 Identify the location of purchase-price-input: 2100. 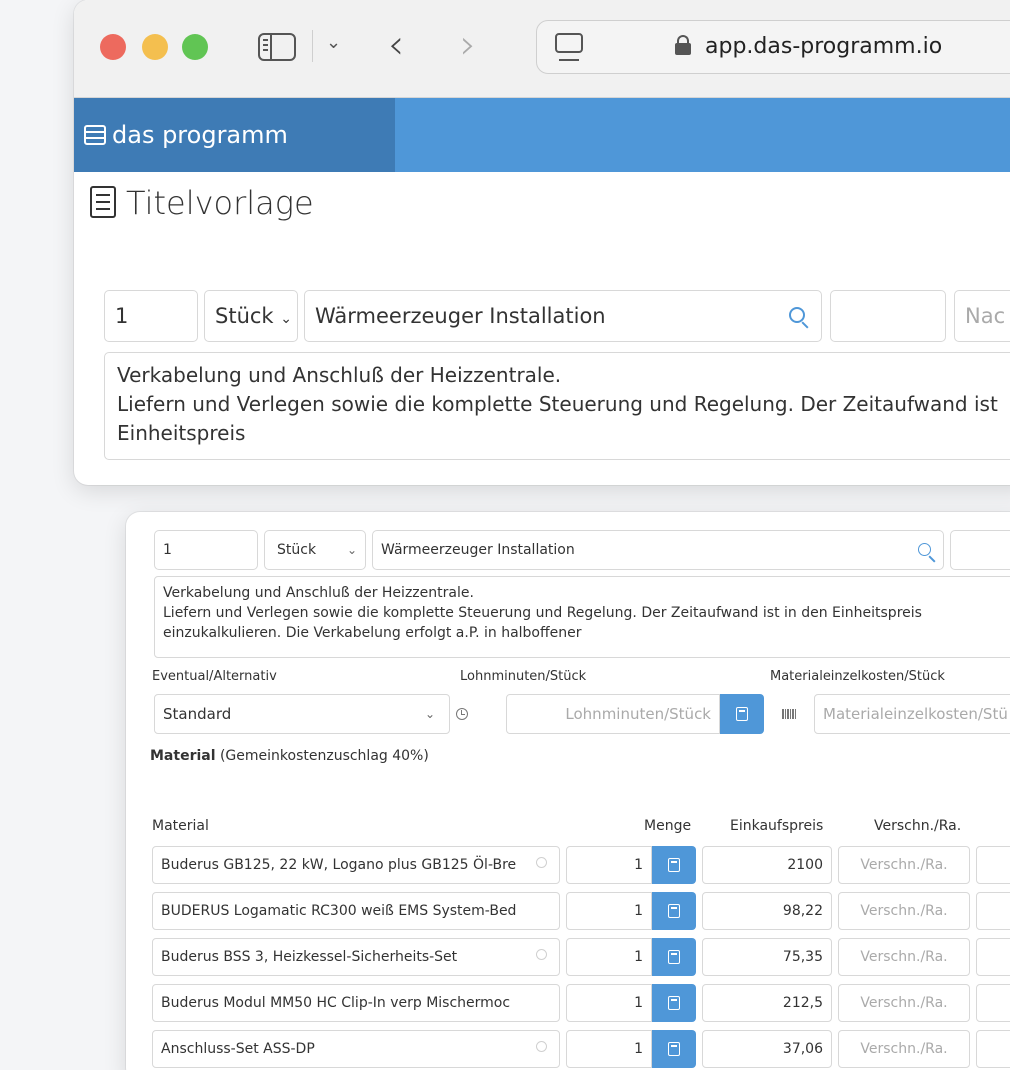
(767, 865).